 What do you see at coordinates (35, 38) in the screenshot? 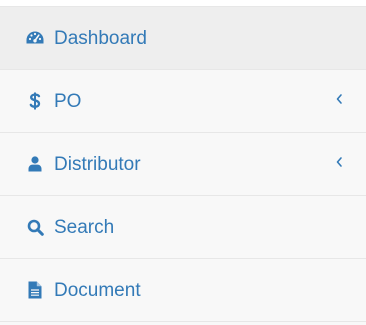
I see `dashboard-icon` at bounding box center [35, 38].